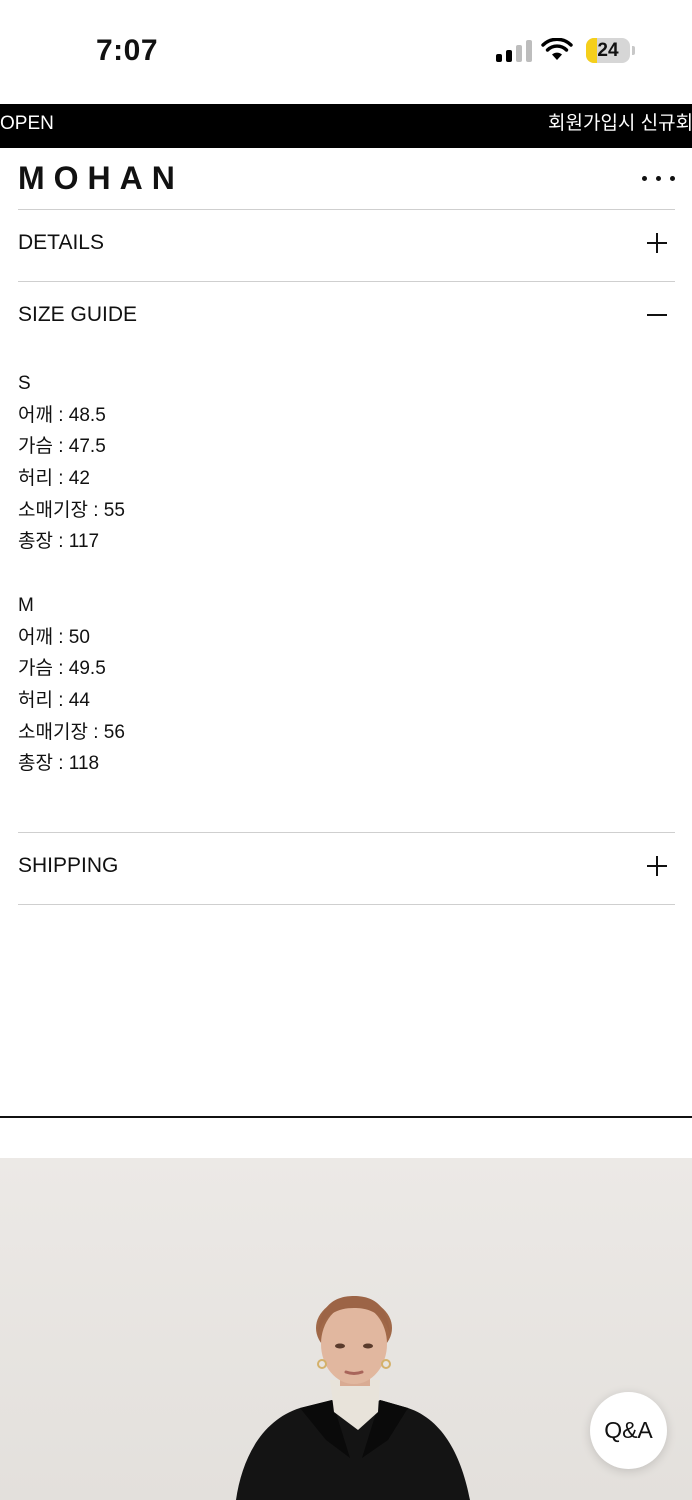  Describe the element at coordinates (78, 314) in the screenshot. I see `accordion-size-guide-title: SIZE GUIDE` at that location.